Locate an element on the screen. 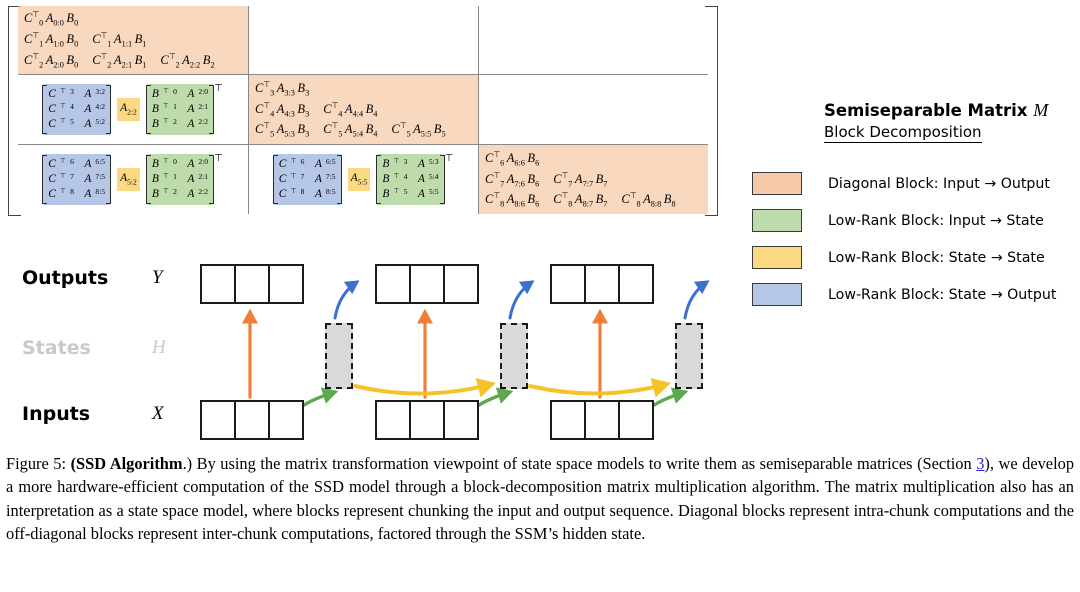 This screenshot has height=592, width=1080. matrix-entry: C⊤8 A8:6 B6 is located at coordinates (512, 200).